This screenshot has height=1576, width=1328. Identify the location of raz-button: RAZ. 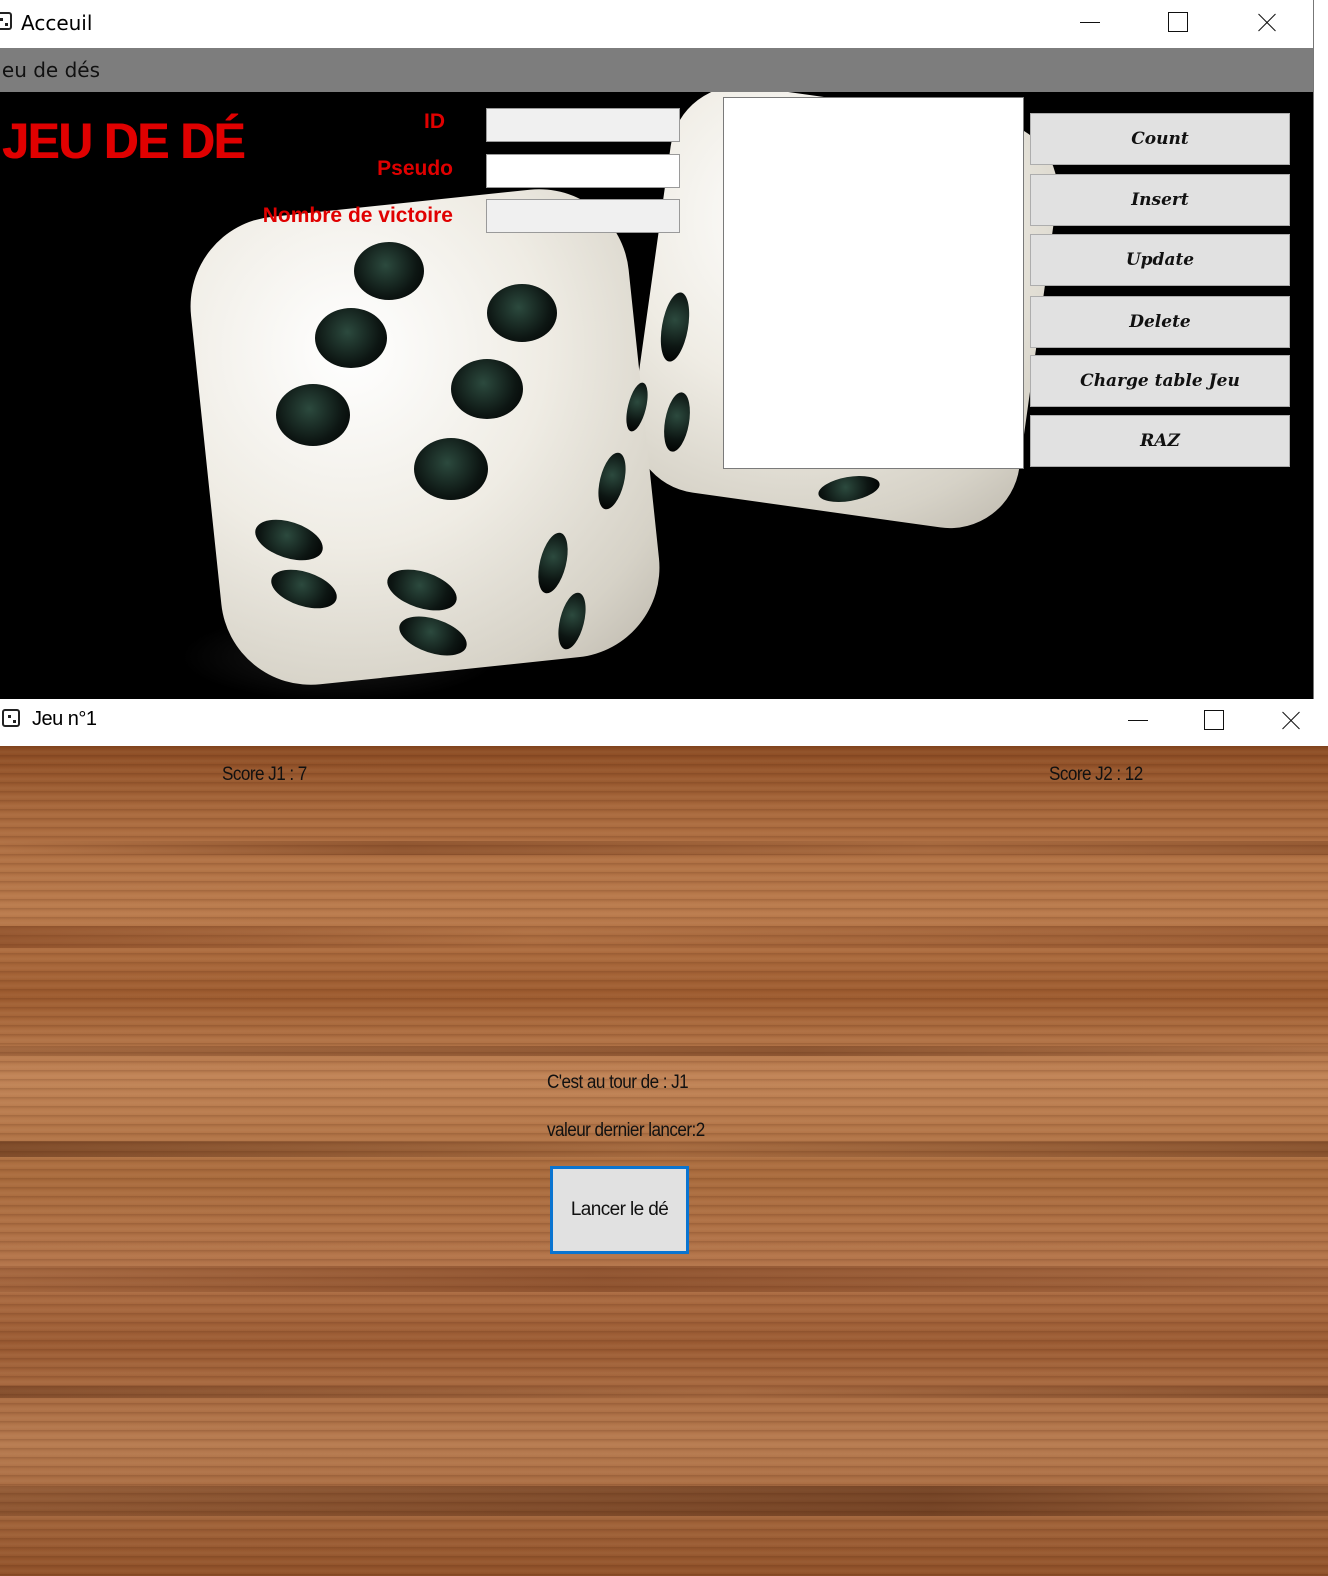
(1160, 441).